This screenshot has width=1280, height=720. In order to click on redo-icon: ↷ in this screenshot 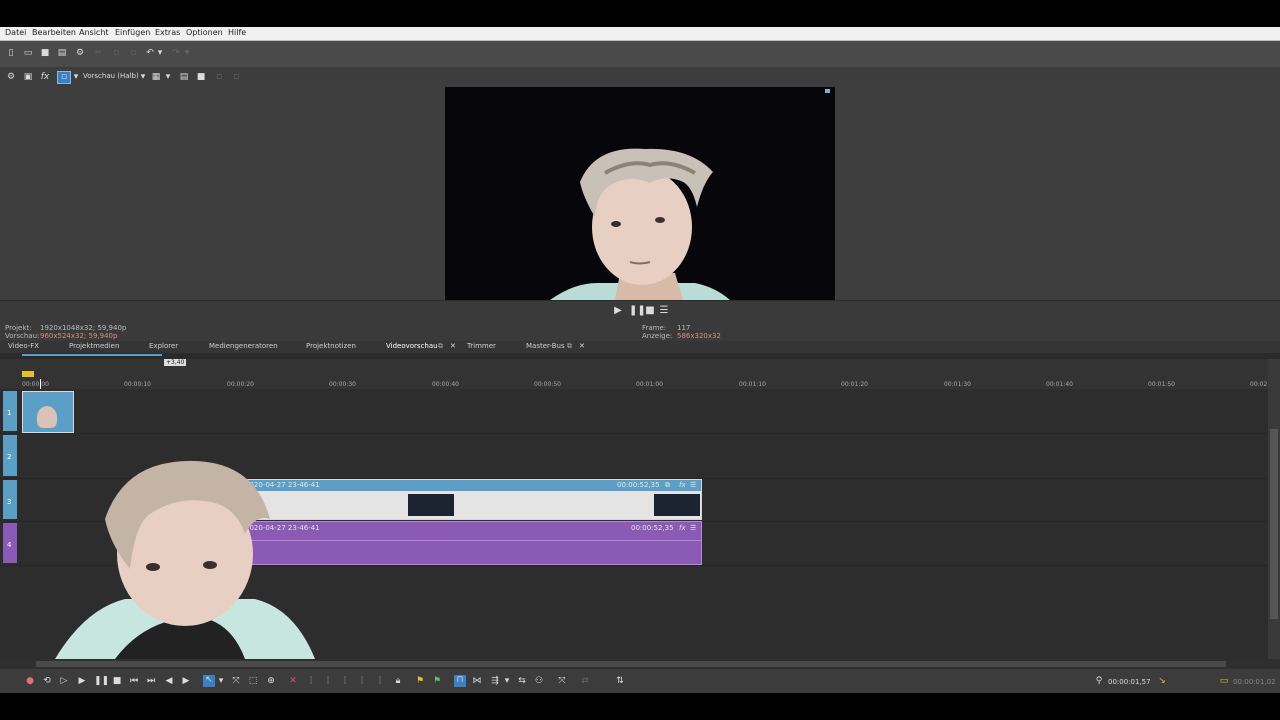, I will do `click(176, 53)`.